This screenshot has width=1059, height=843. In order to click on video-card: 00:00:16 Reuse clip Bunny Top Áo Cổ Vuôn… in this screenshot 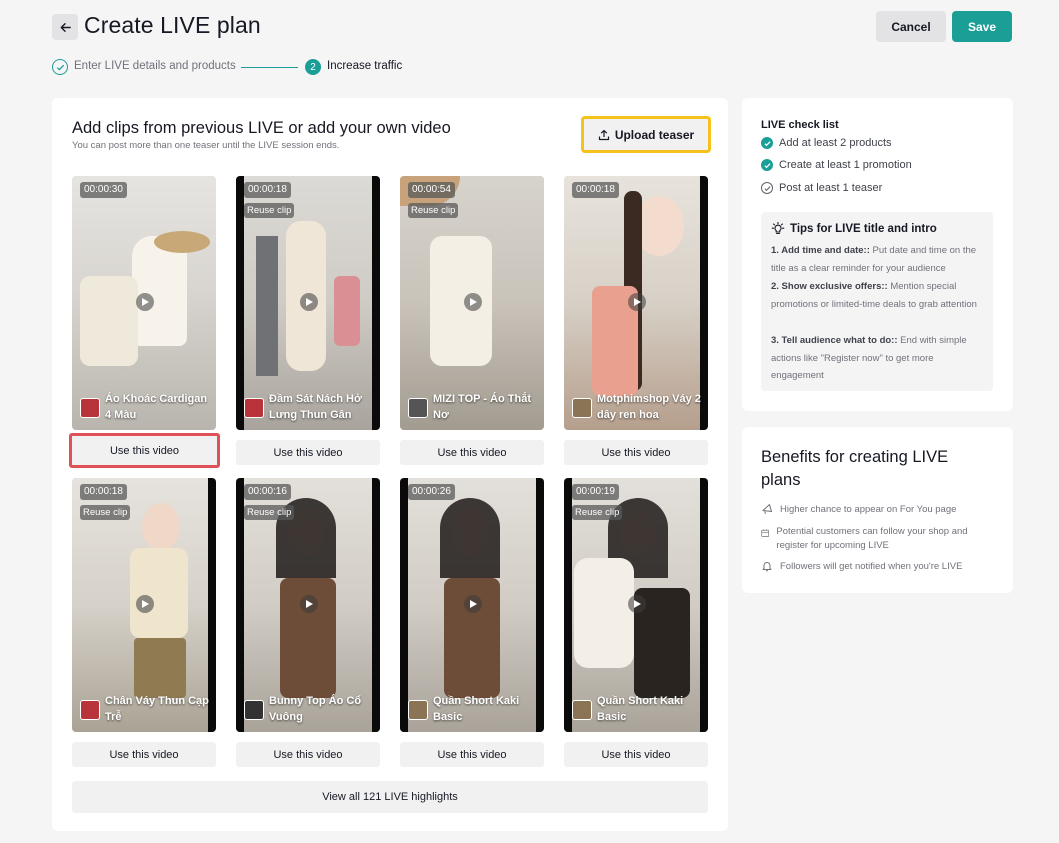, I will do `click(308, 605)`.